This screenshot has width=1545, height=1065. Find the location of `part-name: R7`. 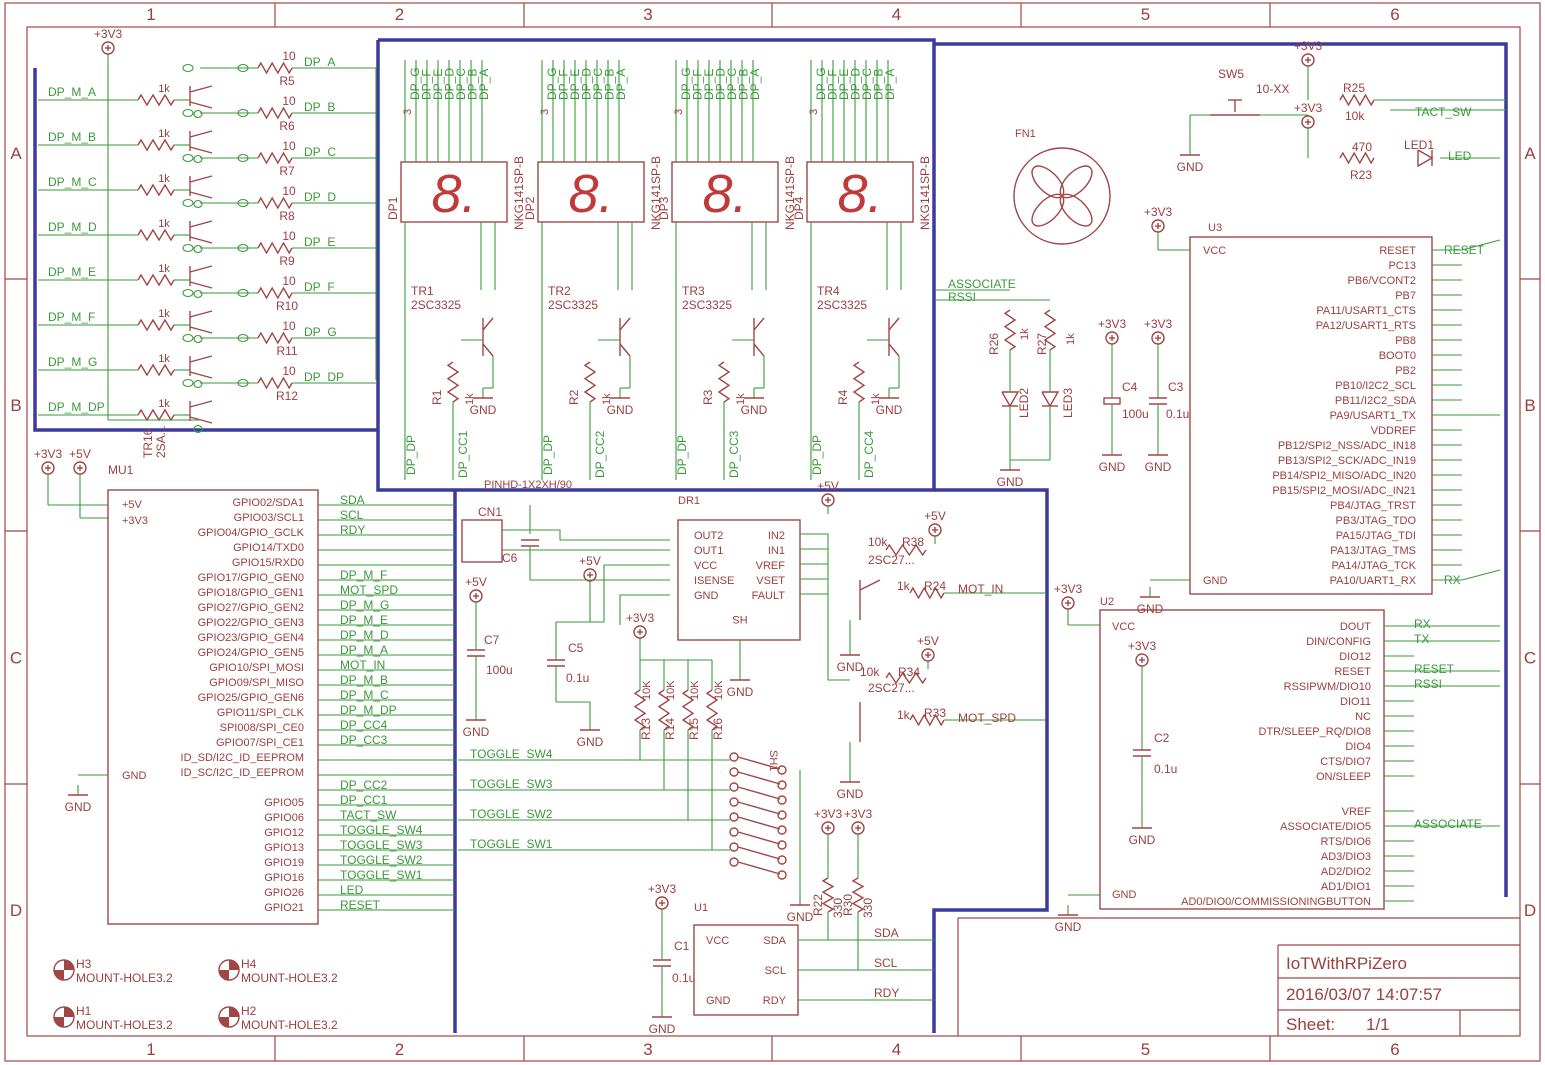

part-name: R7 is located at coordinates (287, 171).